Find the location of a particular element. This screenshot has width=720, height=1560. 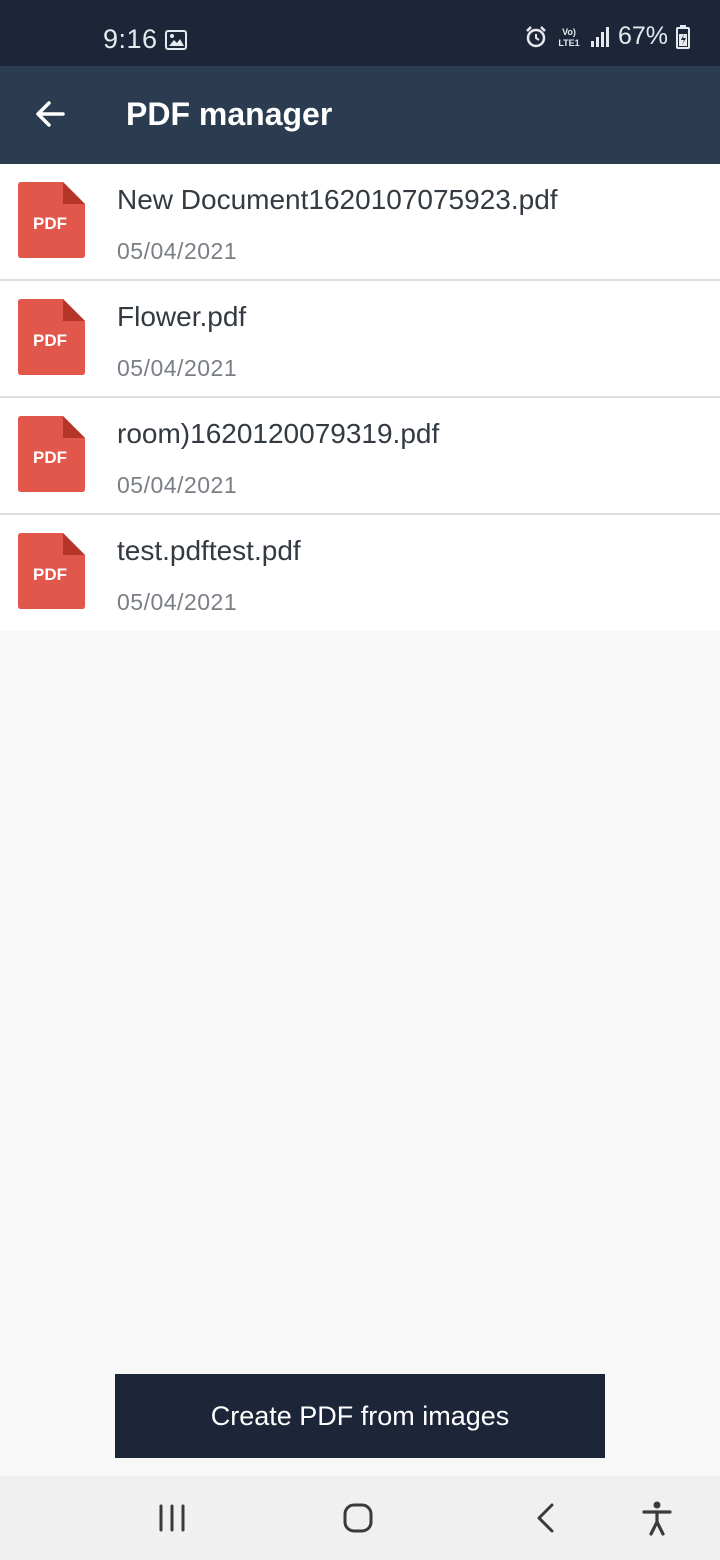

page-title: PDF manager is located at coordinates (229, 114).